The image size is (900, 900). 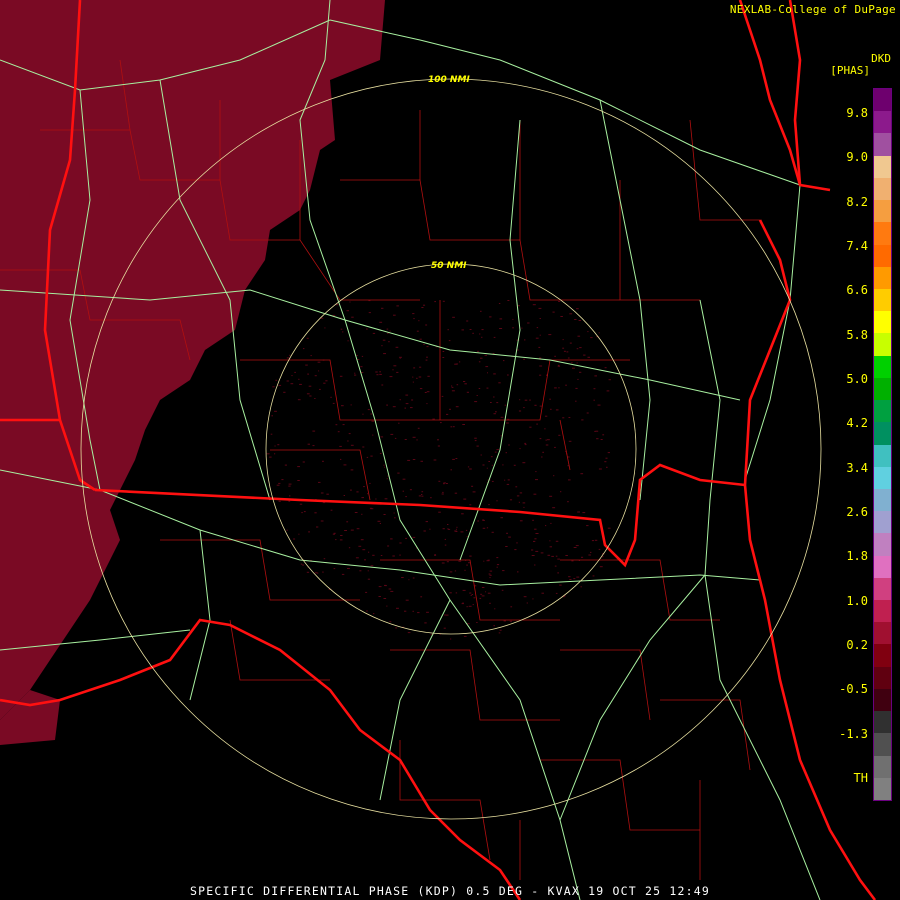 What do you see at coordinates (857, 645) in the screenshot?
I see `color-scale-label: 0.2` at bounding box center [857, 645].